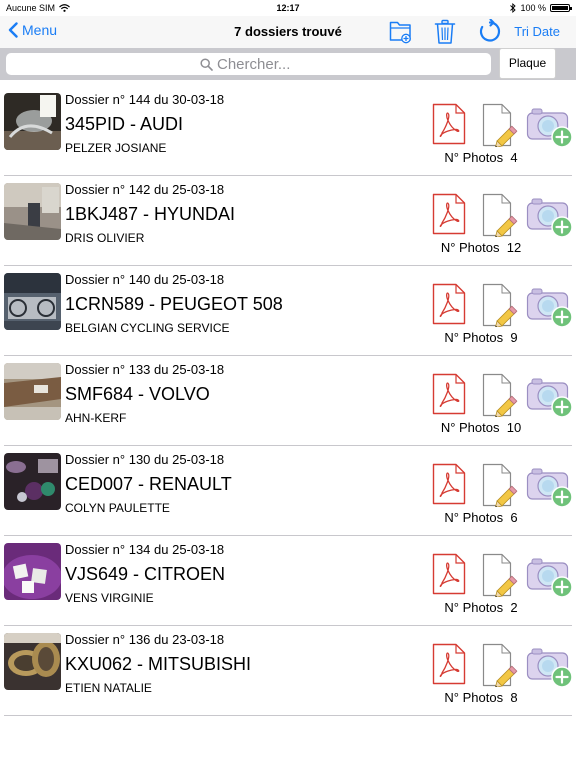 Image resolution: width=576 pixels, height=768 pixels. I want to click on menu-back-button: Menu, so click(32, 30).